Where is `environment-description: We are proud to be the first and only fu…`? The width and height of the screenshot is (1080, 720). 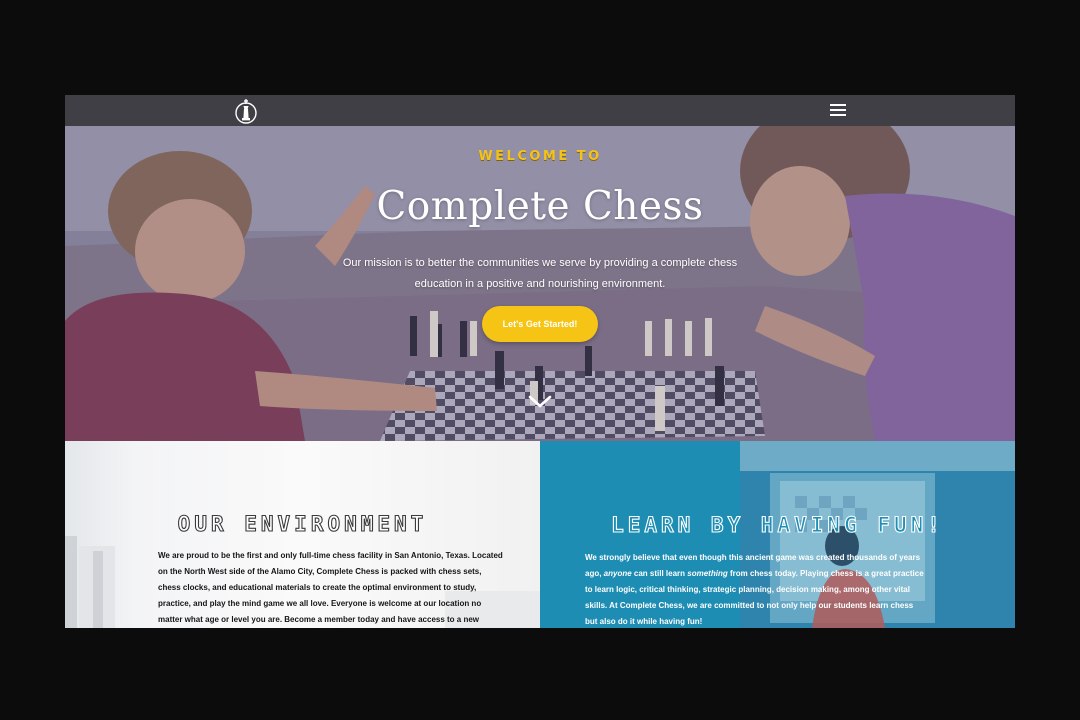 environment-description: We are proud to be the first and only fu… is located at coordinates (330, 587).